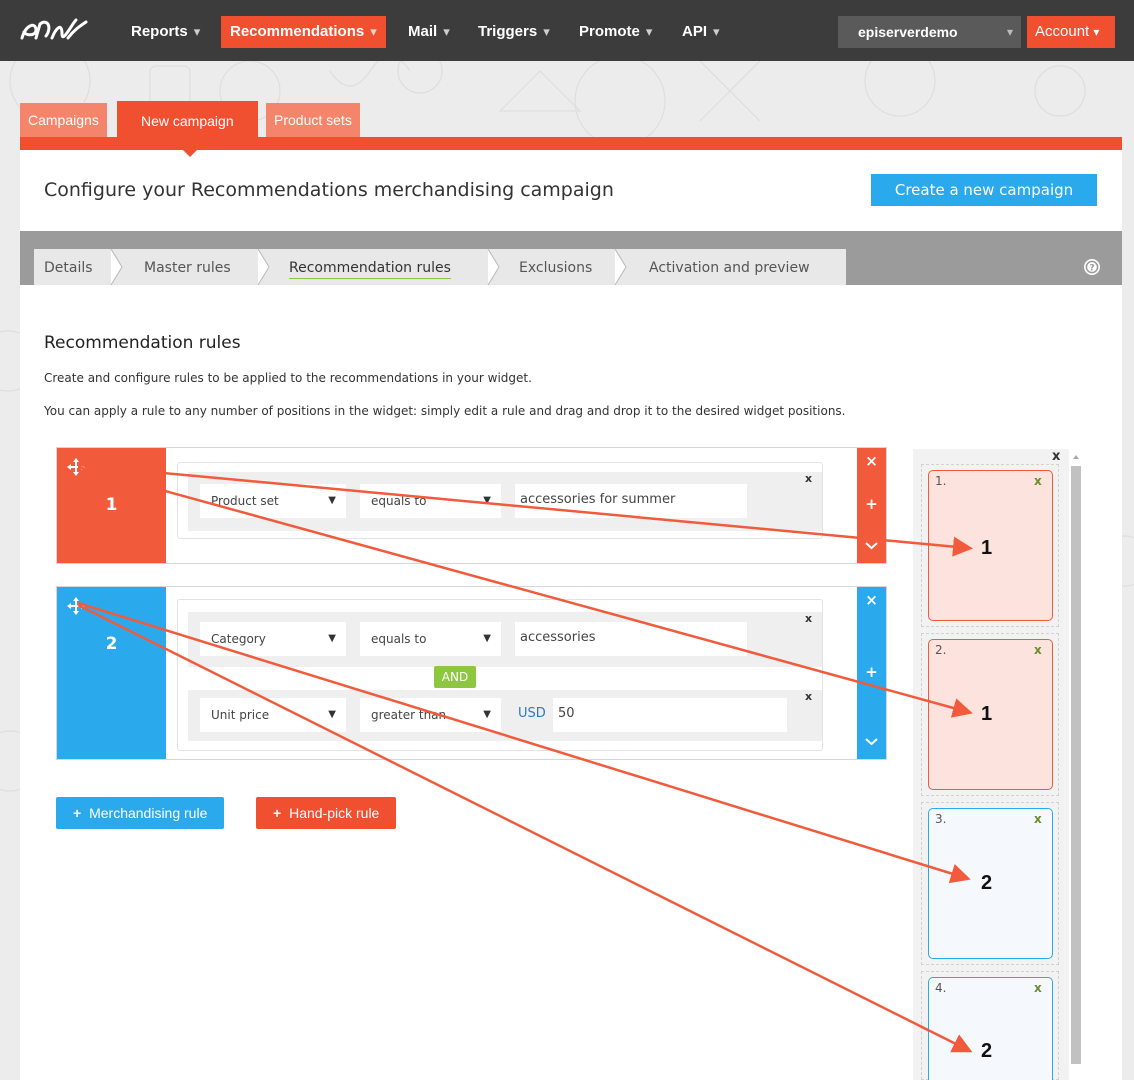  What do you see at coordinates (326, 813) in the screenshot?
I see `add-handpick-rule-button: + Hand-pick rule` at bounding box center [326, 813].